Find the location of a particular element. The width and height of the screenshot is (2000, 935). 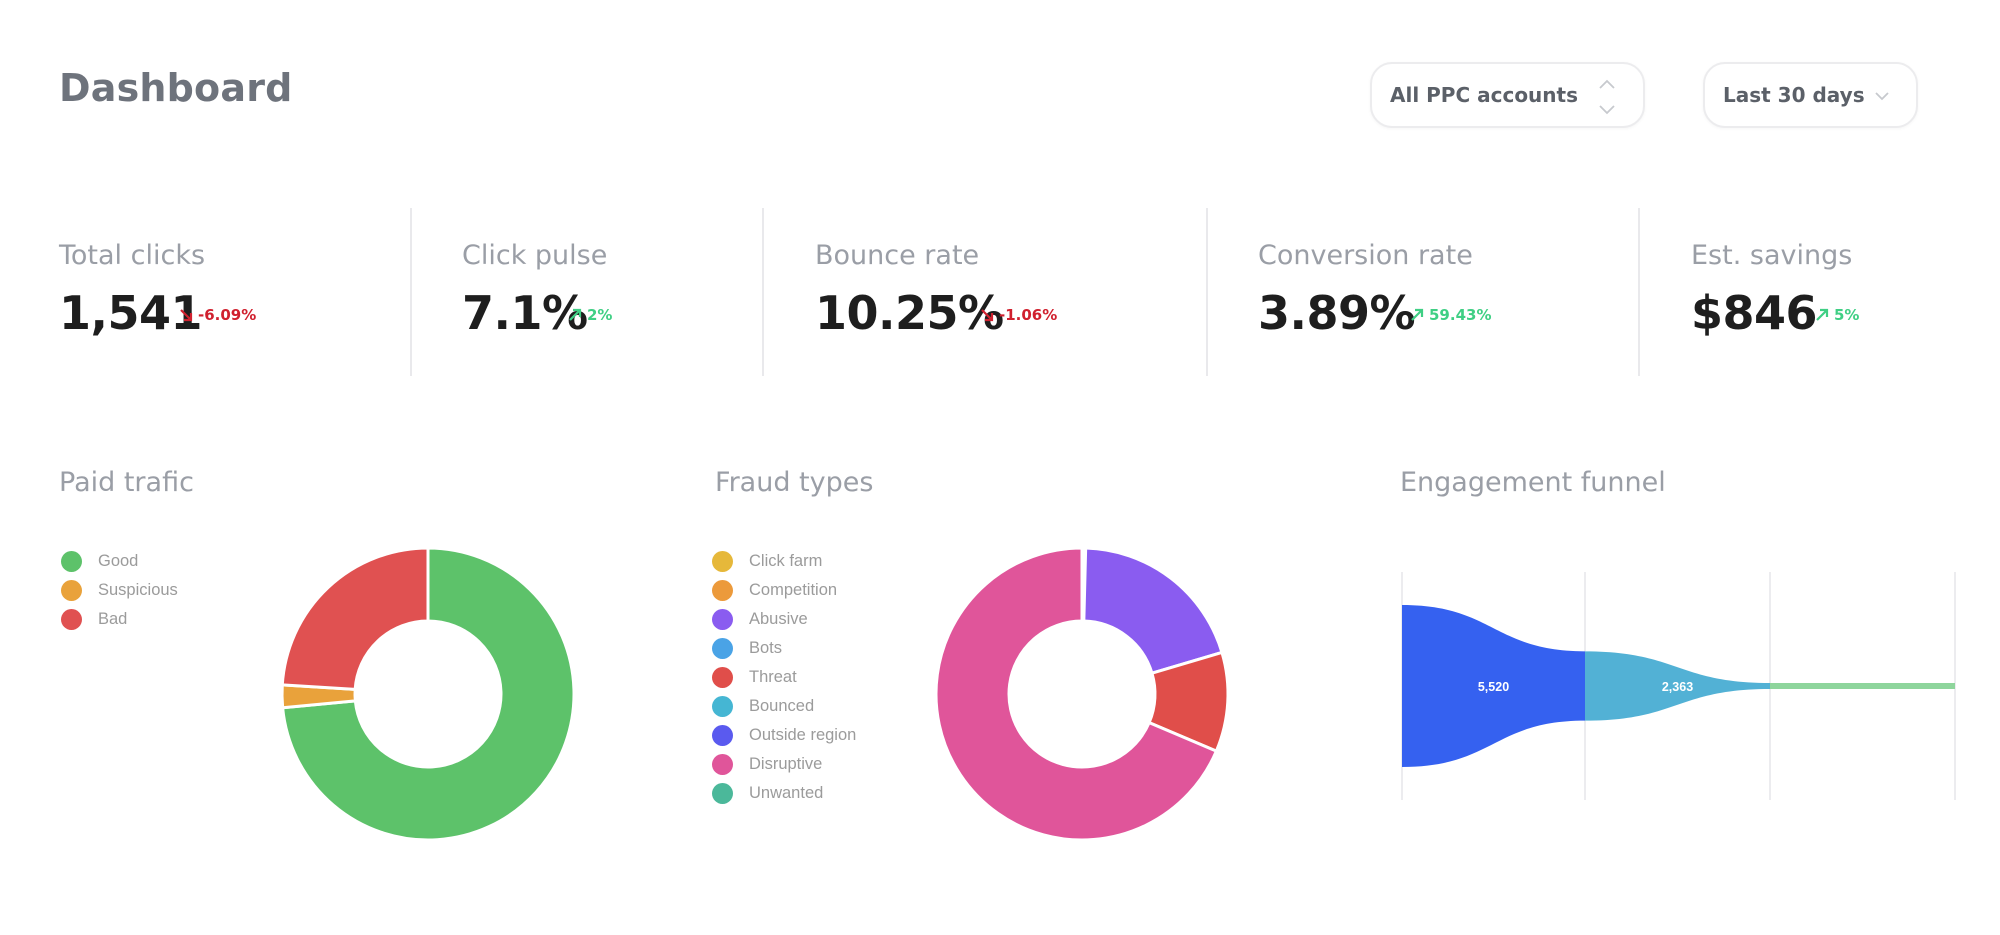

legend-label: Good is located at coordinates (118, 561).